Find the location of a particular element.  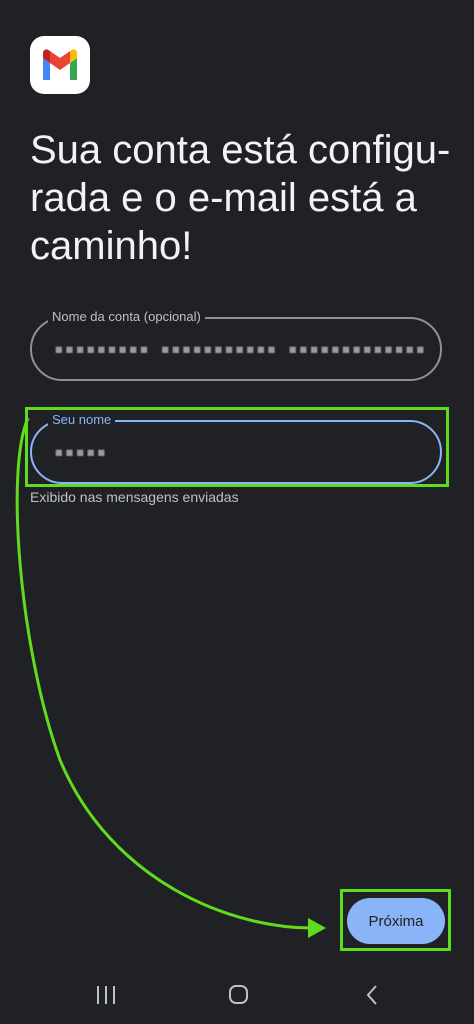

recent-apps-icon is located at coordinates (106, 995).